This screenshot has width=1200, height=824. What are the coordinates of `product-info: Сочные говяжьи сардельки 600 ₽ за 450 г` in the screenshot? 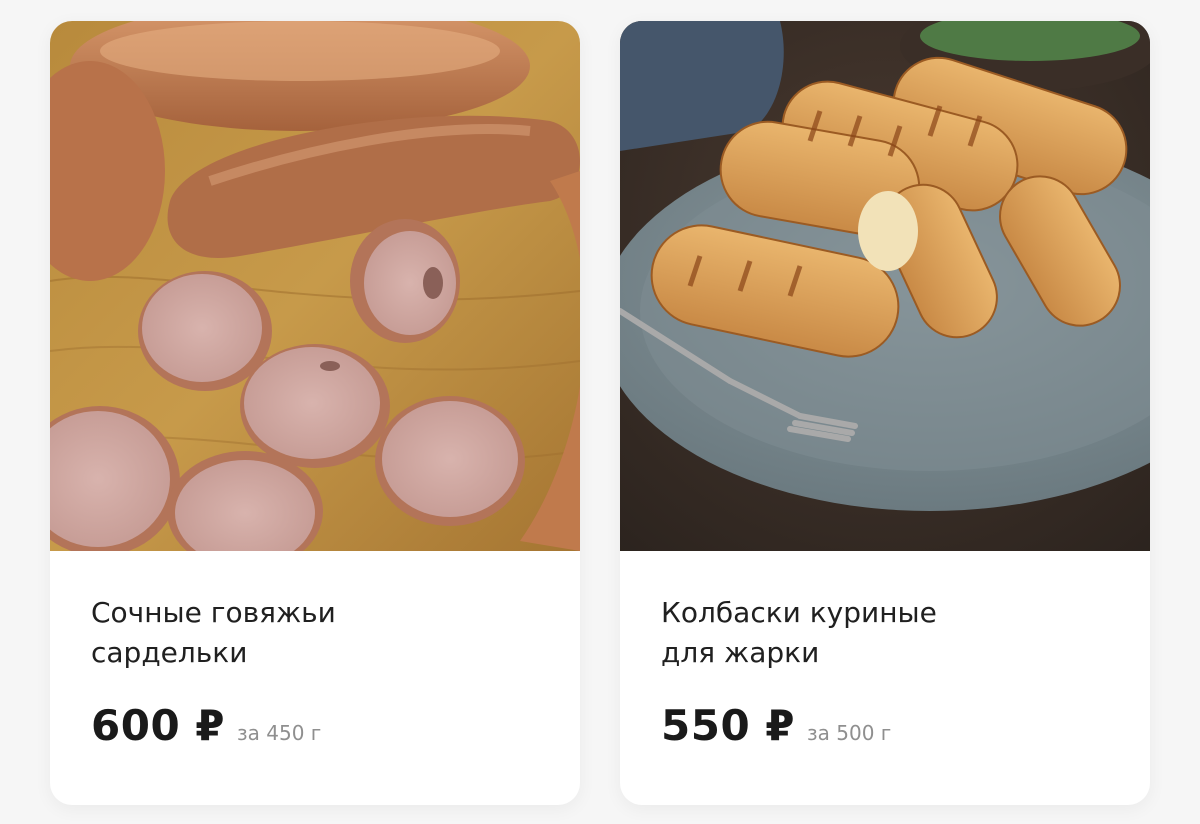 It's located at (320, 671).